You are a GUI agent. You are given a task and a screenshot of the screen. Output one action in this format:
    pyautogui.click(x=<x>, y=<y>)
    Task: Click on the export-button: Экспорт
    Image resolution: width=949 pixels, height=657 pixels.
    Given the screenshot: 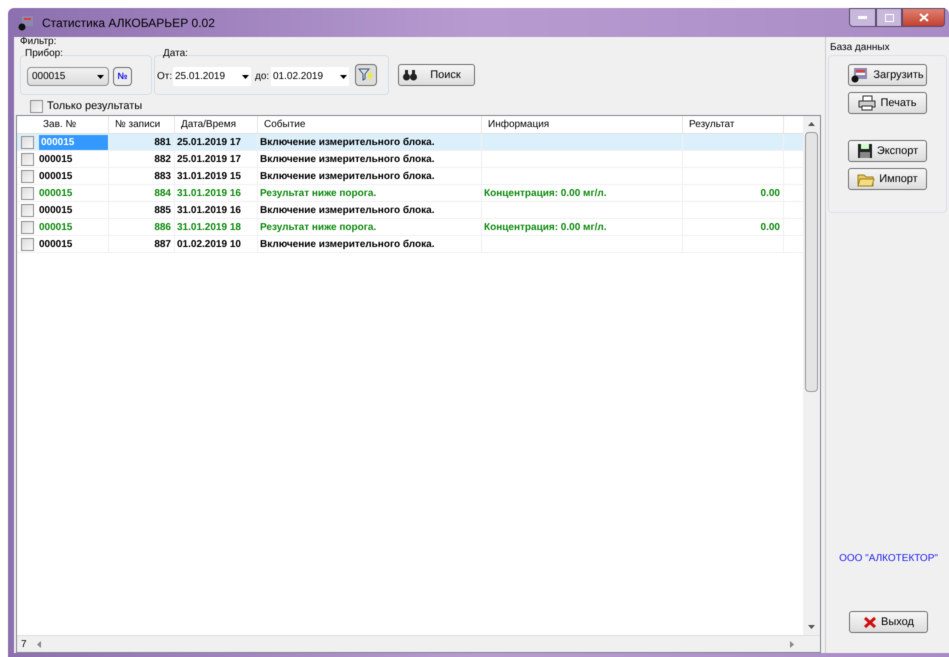 What is the action you would take?
    pyautogui.click(x=887, y=151)
    